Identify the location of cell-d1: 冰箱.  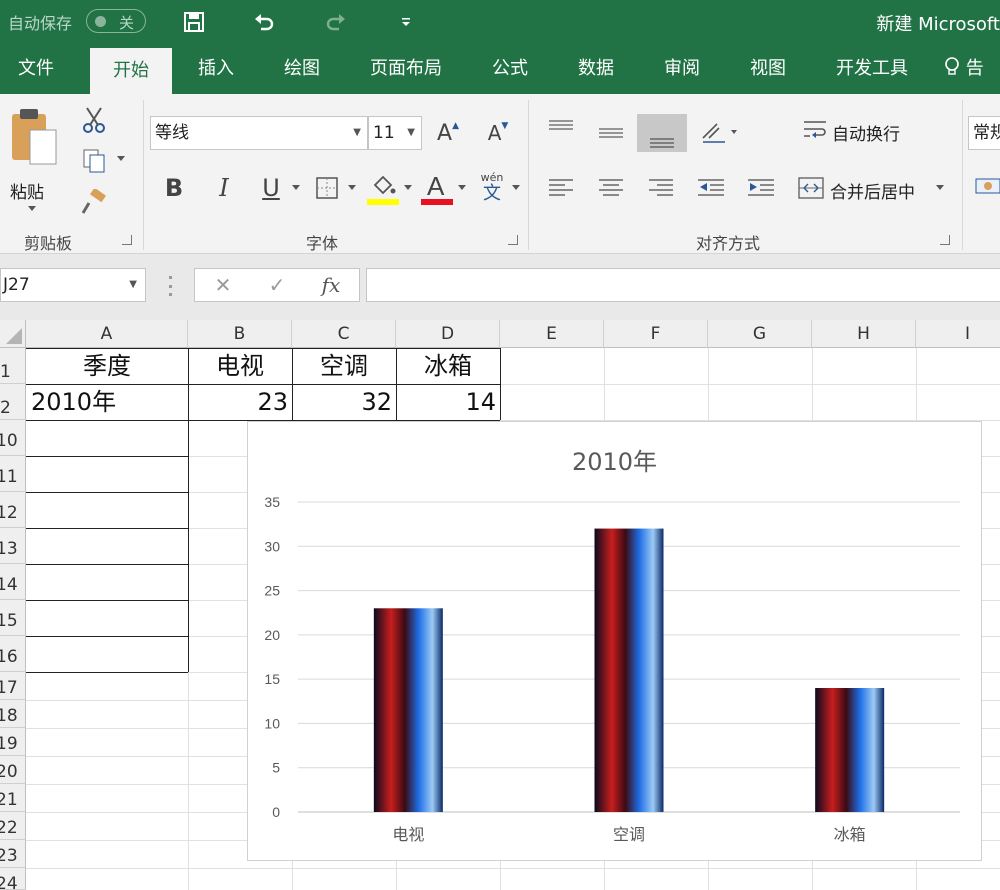
(448, 366).